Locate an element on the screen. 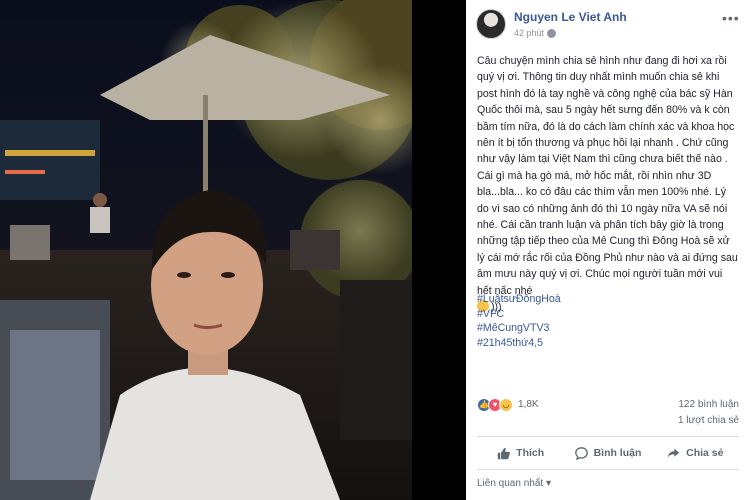  like-label: Thích is located at coordinates (530, 453).